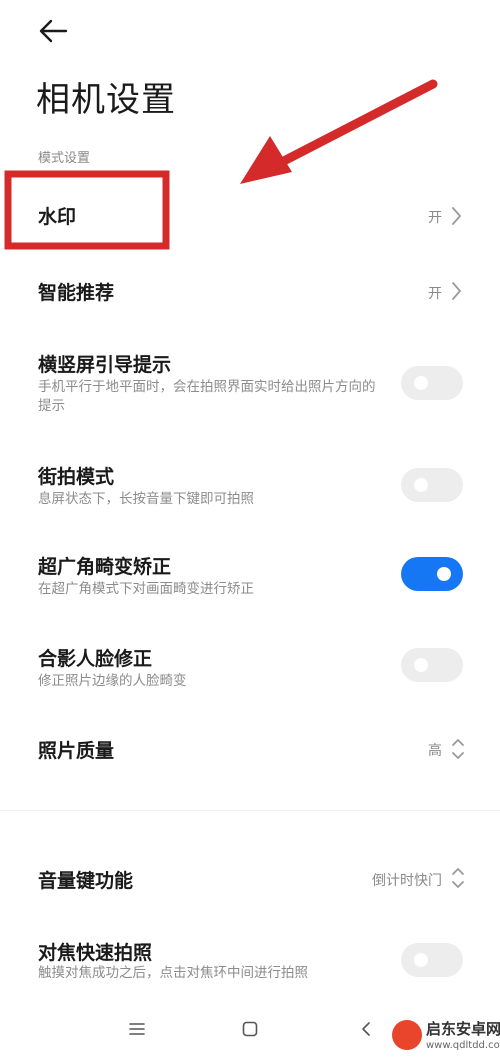 This screenshot has height=1061, width=500. I want to click on setting-orientation-guide: 横竖屏引导提示 手机平行于地平面时，会在拍照界面实时给出照片方向的提示, so click(250, 385).